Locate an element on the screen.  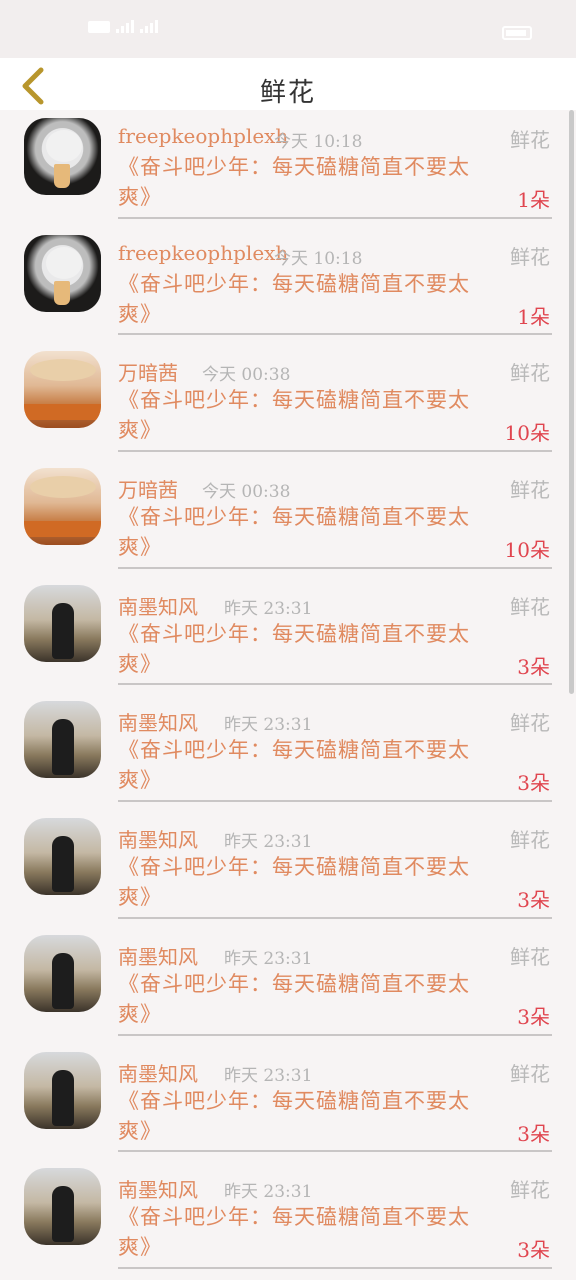
page-title: 鲜花 is located at coordinates (287, 93).